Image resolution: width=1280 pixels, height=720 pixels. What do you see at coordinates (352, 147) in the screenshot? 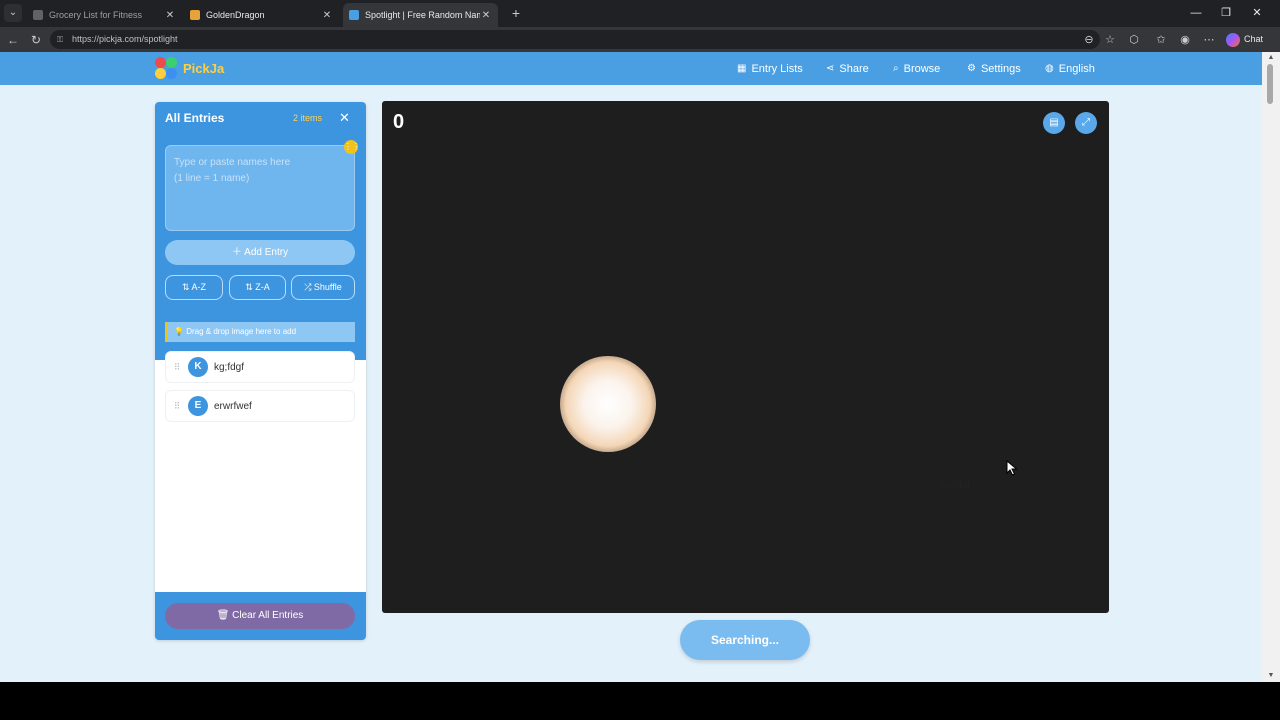
I see `grammar-badge-icon: ⋮⋮` at bounding box center [352, 147].